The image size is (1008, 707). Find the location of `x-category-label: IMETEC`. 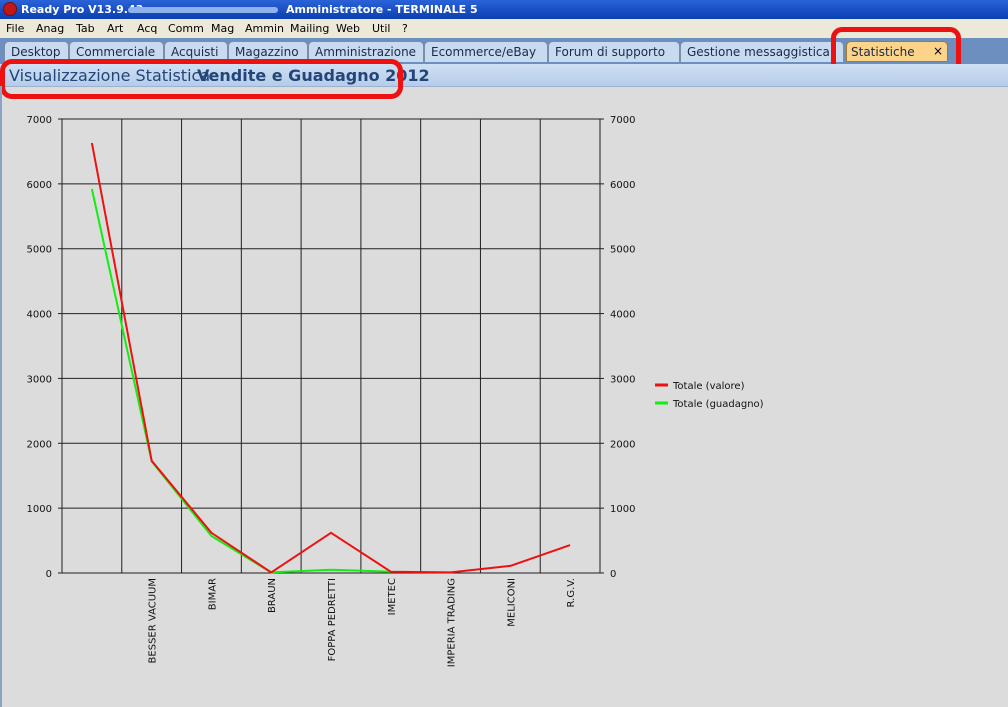

x-category-label: IMETEC is located at coordinates (392, 596).